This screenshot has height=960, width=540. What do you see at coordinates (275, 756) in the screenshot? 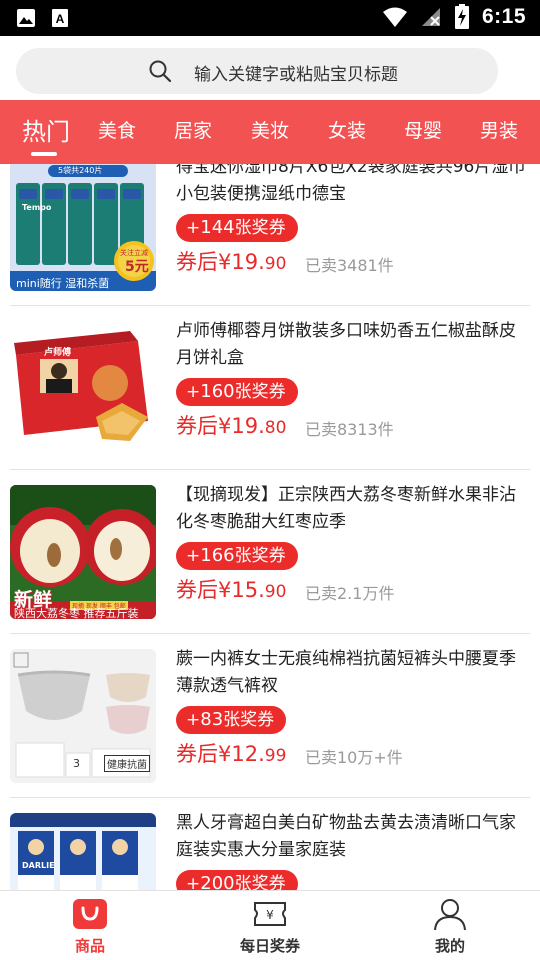
I see `price-decimal: 99` at bounding box center [275, 756].